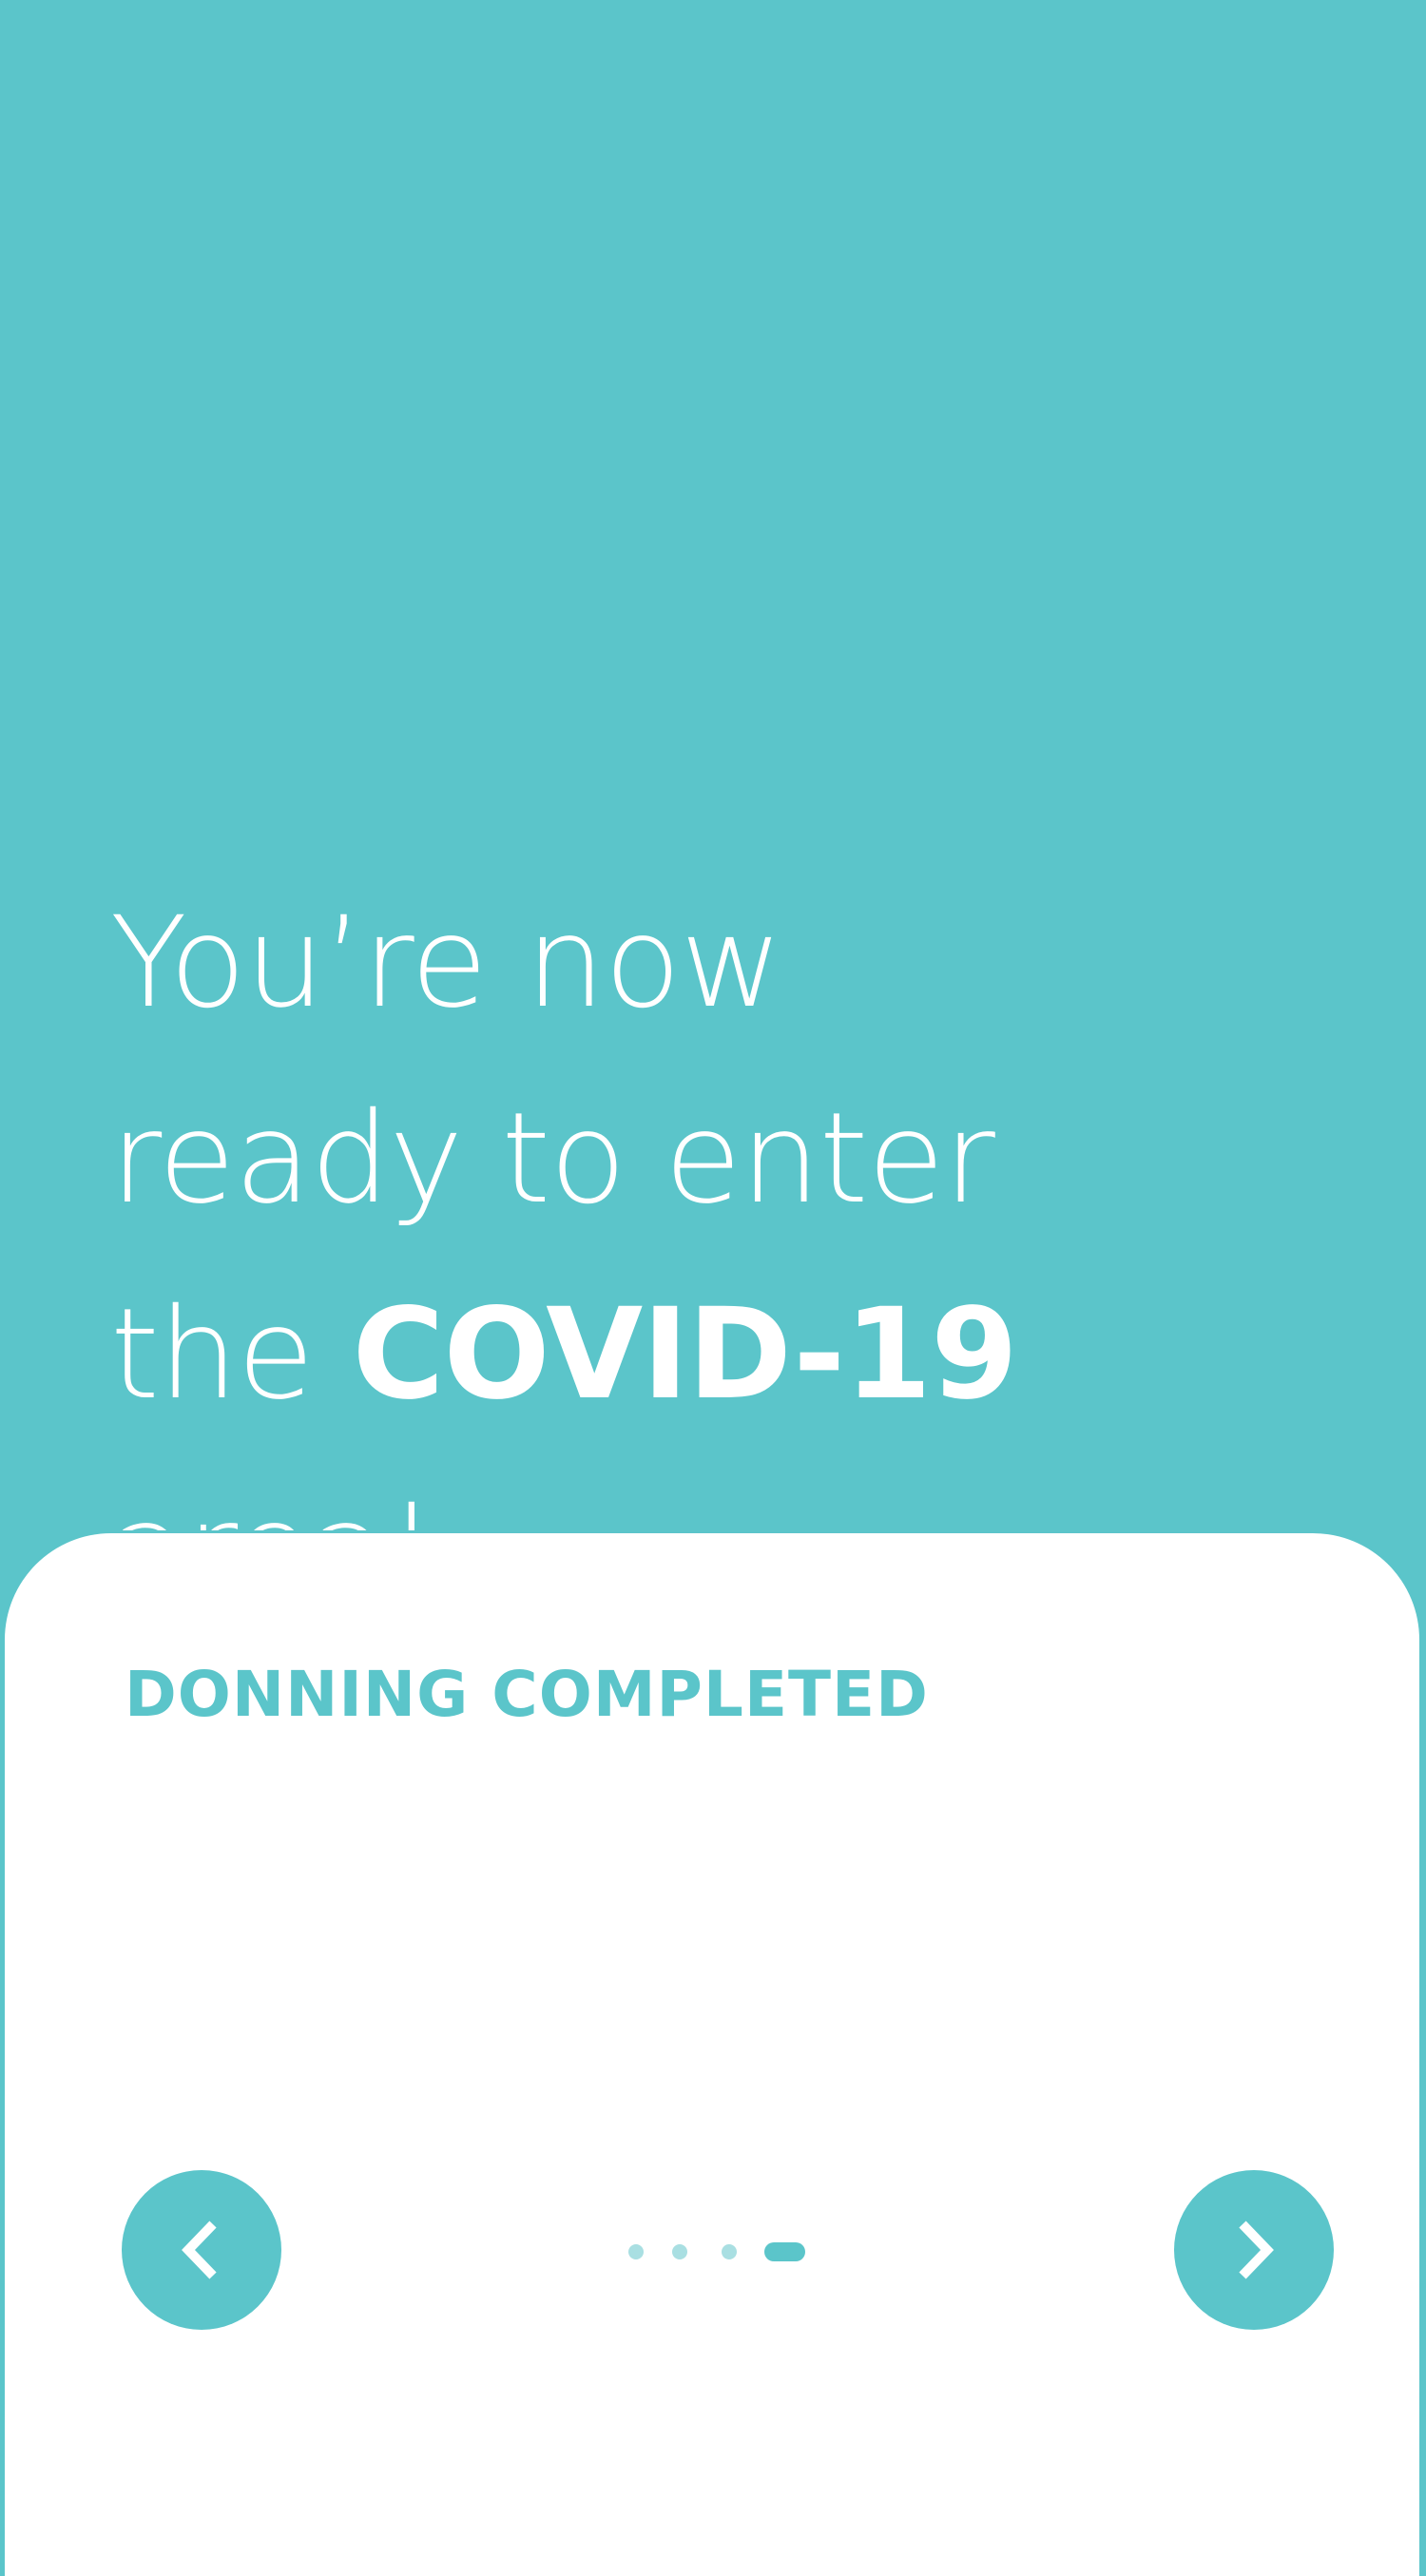 This screenshot has width=1426, height=2576. What do you see at coordinates (231, 1354) in the screenshot?
I see `headline-line-3-prefix: the` at bounding box center [231, 1354].